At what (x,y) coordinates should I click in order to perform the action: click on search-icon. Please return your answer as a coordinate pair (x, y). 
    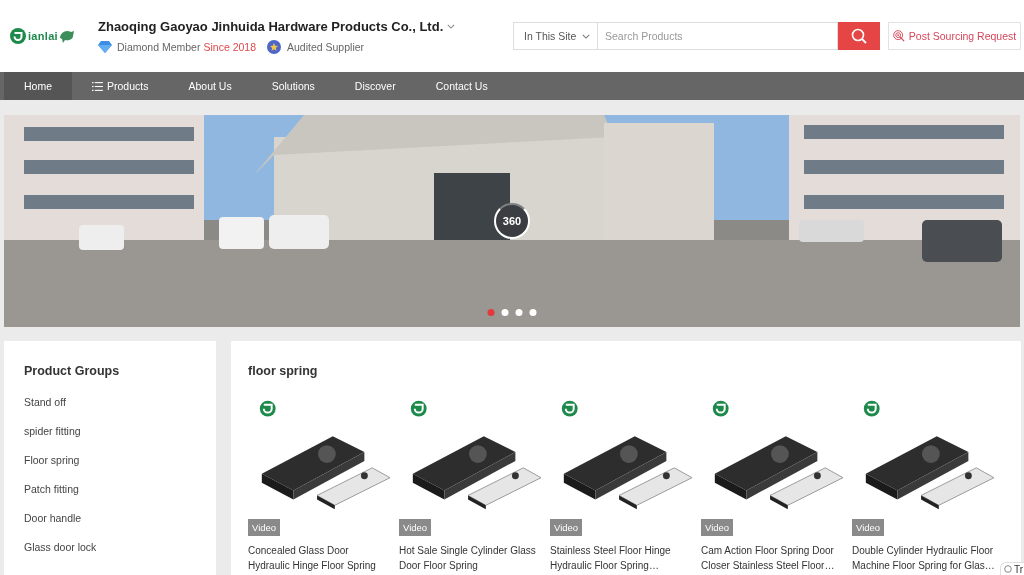
    Looking at the image, I should click on (859, 36).